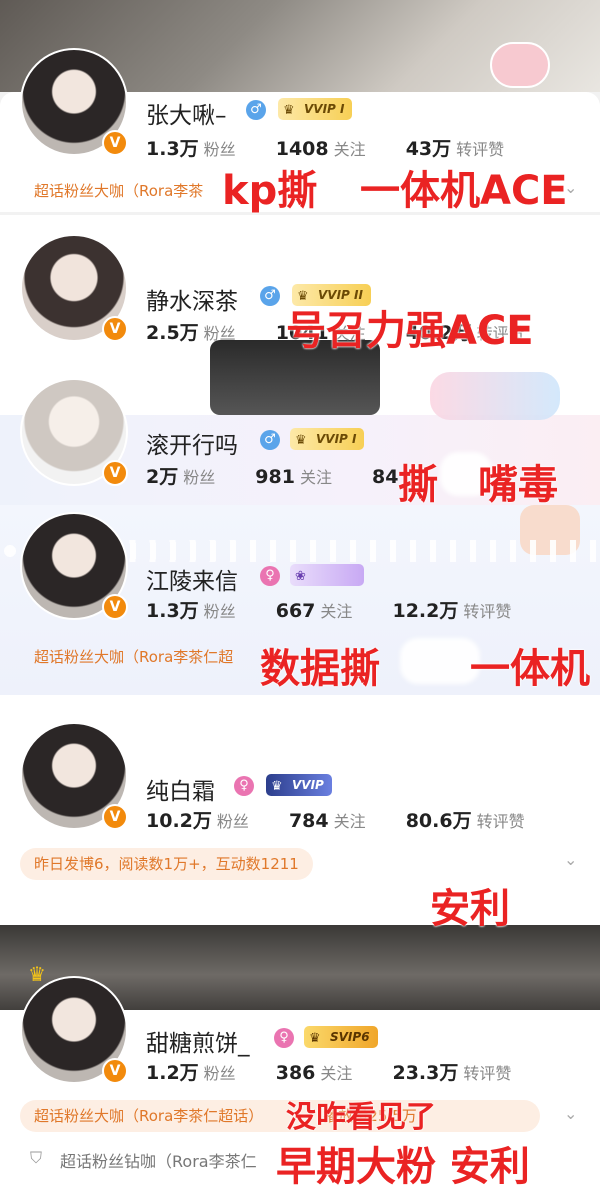 Image resolution: width=600 pixels, height=1185 pixels. Describe the element at coordinates (341, 1037) in the screenshot. I see `vip-badge: ♛ SVIP6` at that location.